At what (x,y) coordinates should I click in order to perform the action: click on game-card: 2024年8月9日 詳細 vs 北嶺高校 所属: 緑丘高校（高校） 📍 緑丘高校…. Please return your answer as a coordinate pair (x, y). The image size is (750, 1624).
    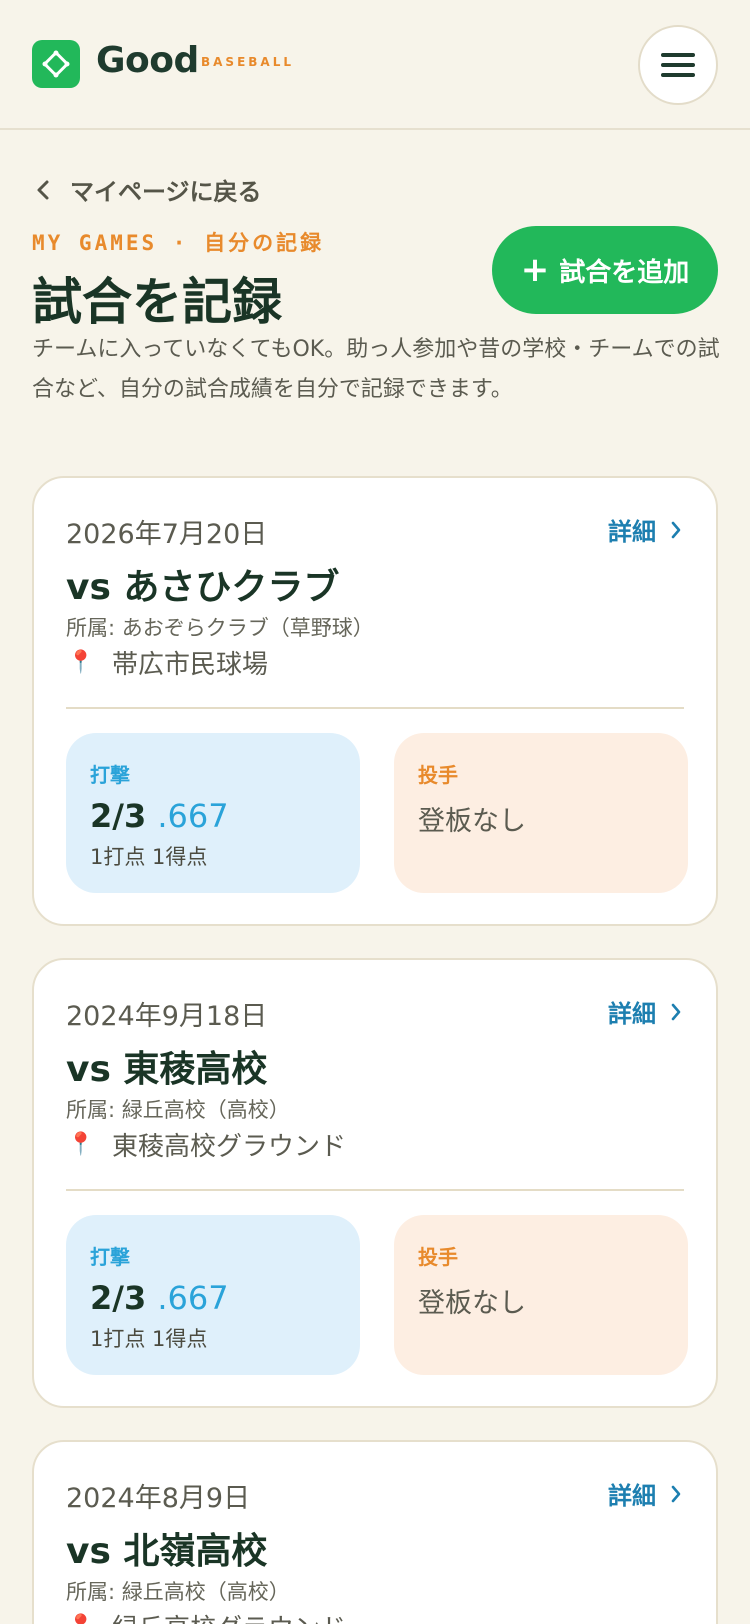
    Looking at the image, I should click on (375, 1532).